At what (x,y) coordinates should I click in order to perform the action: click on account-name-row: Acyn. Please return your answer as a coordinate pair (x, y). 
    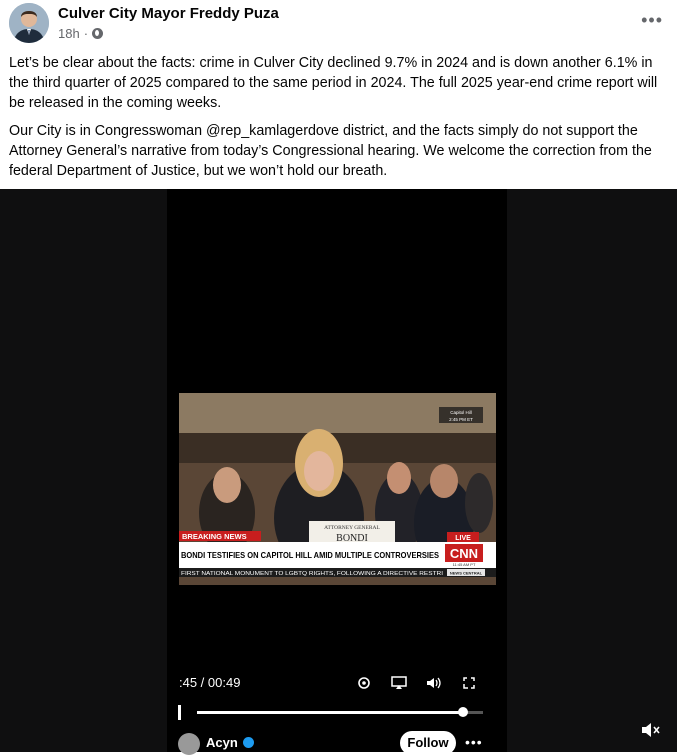
    Looking at the image, I should click on (230, 742).